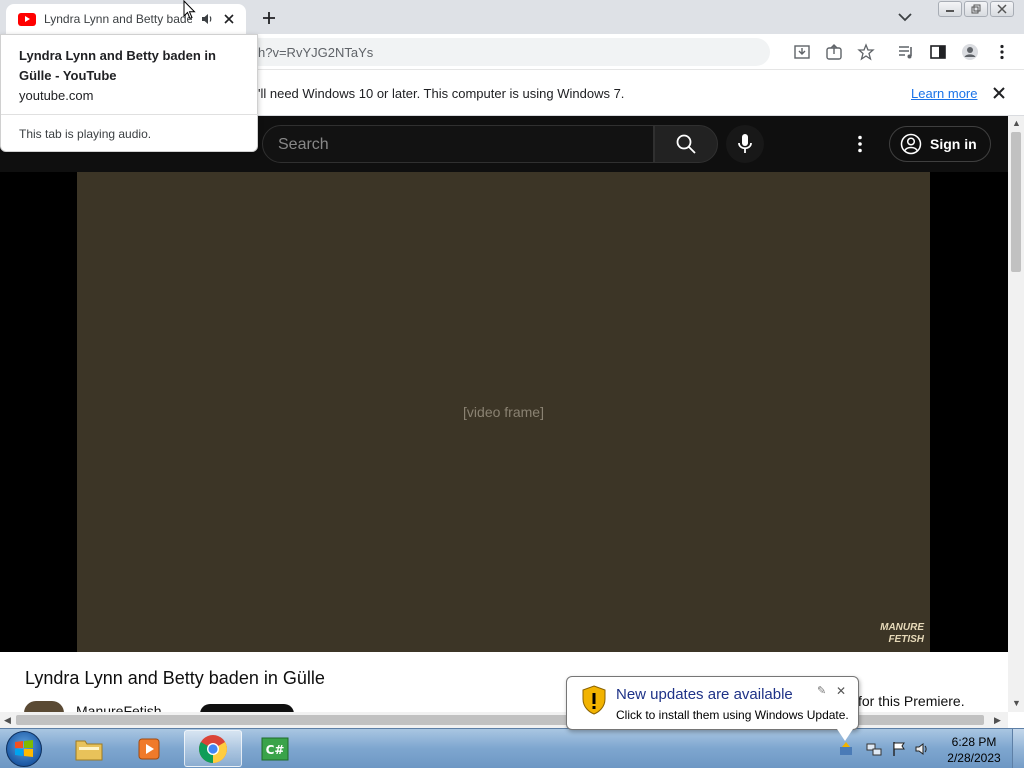 This screenshot has width=1024, height=768. Describe the element at coordinates (85, 134) in the screenshot. I see `hover-card-audio-status: This tab is playing audio.` at that location.